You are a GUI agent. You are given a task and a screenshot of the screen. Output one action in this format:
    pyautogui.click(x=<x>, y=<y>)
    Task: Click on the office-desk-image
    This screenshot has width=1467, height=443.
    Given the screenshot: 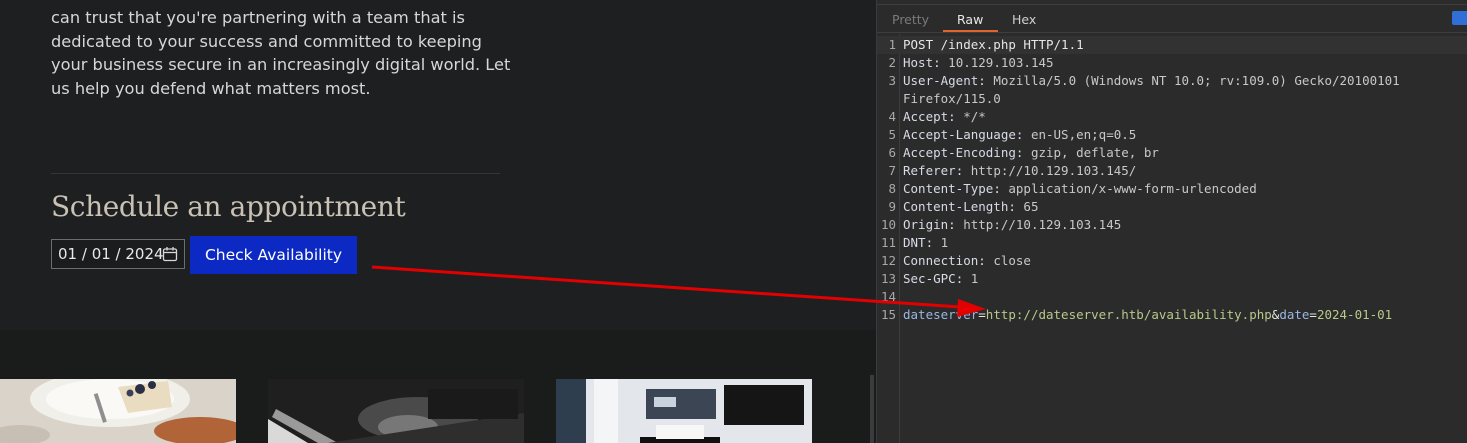 What is the action you would take?
    pyautogui.click(x=684, y=411)
    